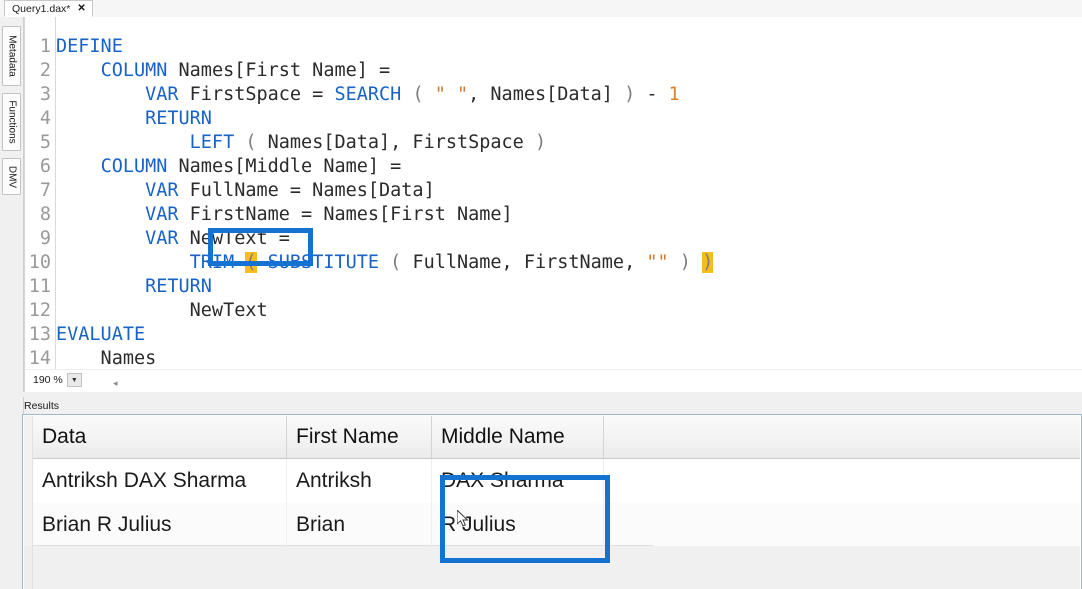 This screenshot has width=1082, height=589. What do you see at coordinates (48, 380) in the screenshot?
I see `zoom-level-label: 190 %` at bounding box center [48, 380].